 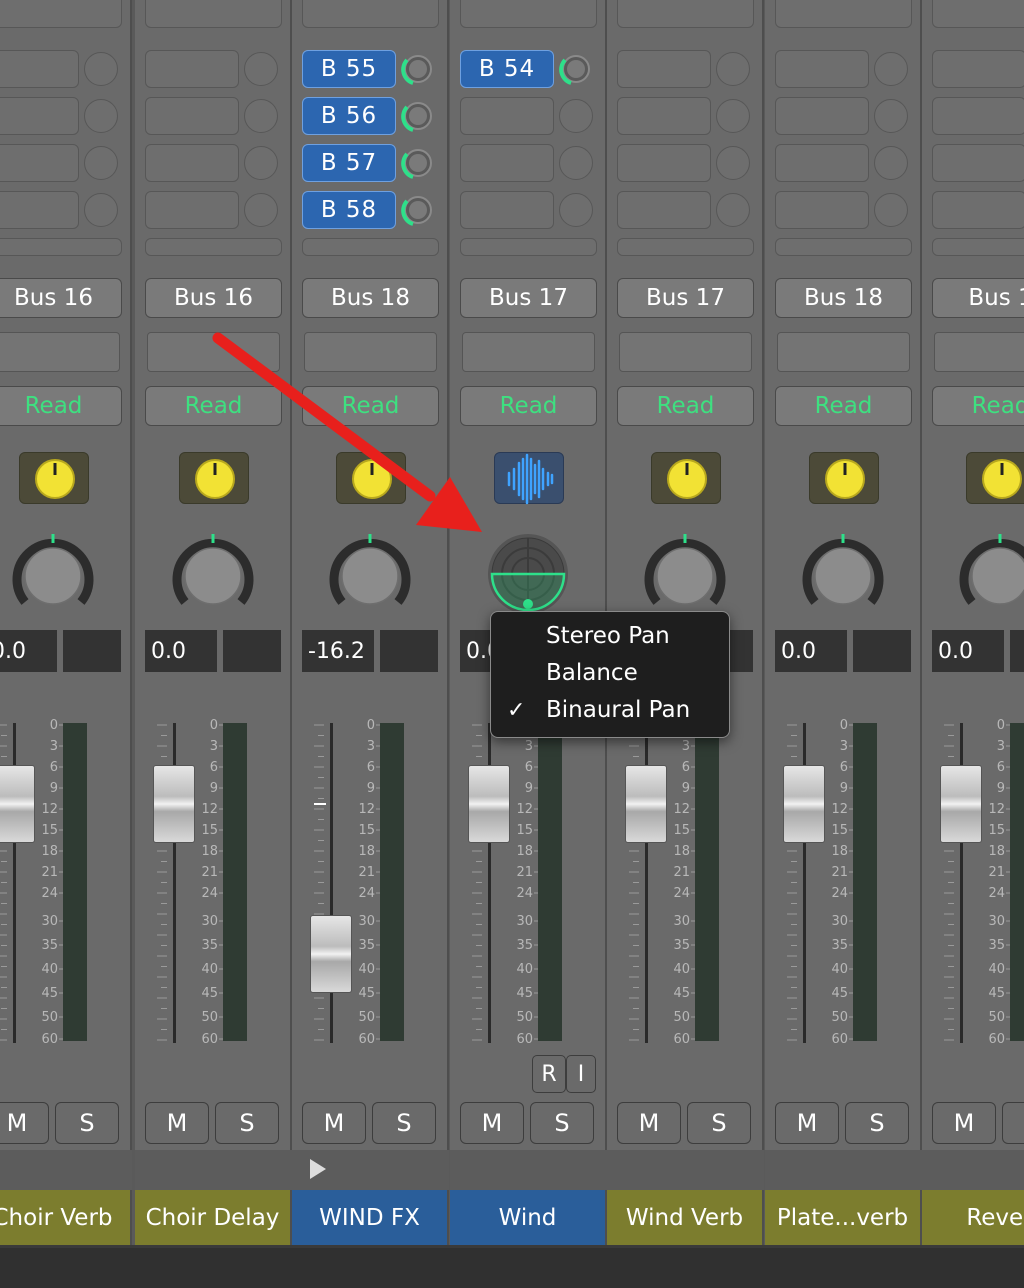 I want to click on binaural-pan-control, so click(x=528, y=574).